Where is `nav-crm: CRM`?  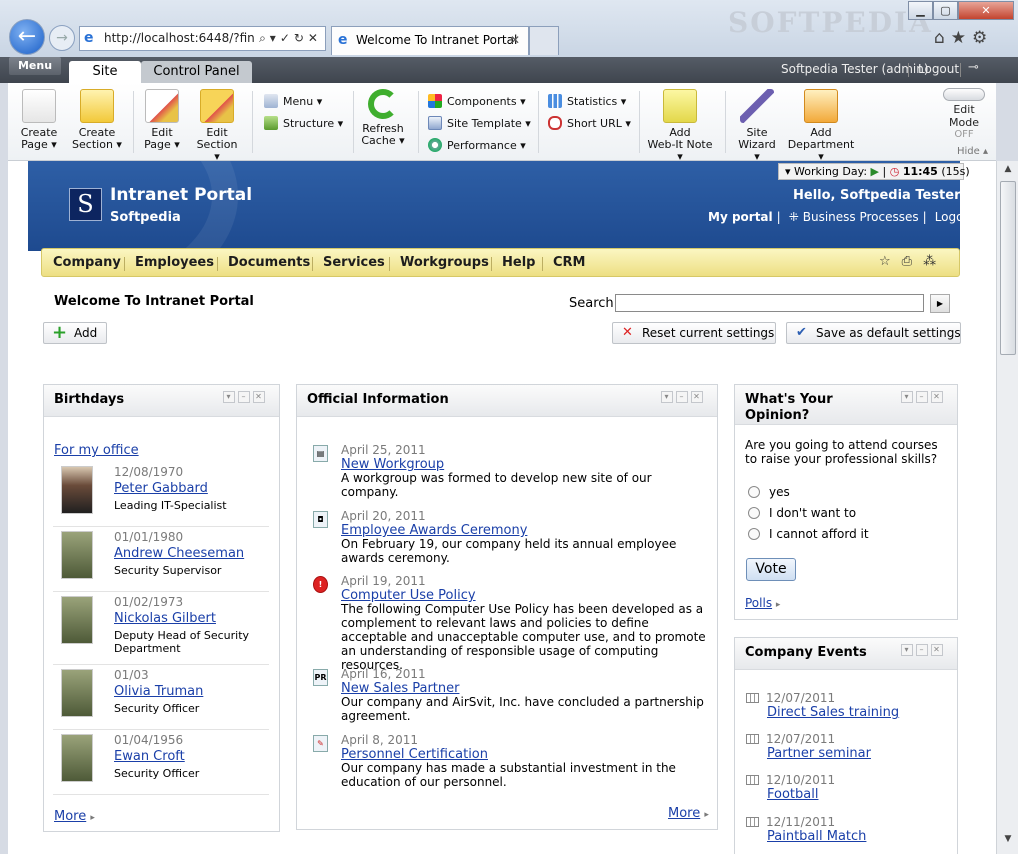 nav-crm: CRM is located at coordinates (569, 262).